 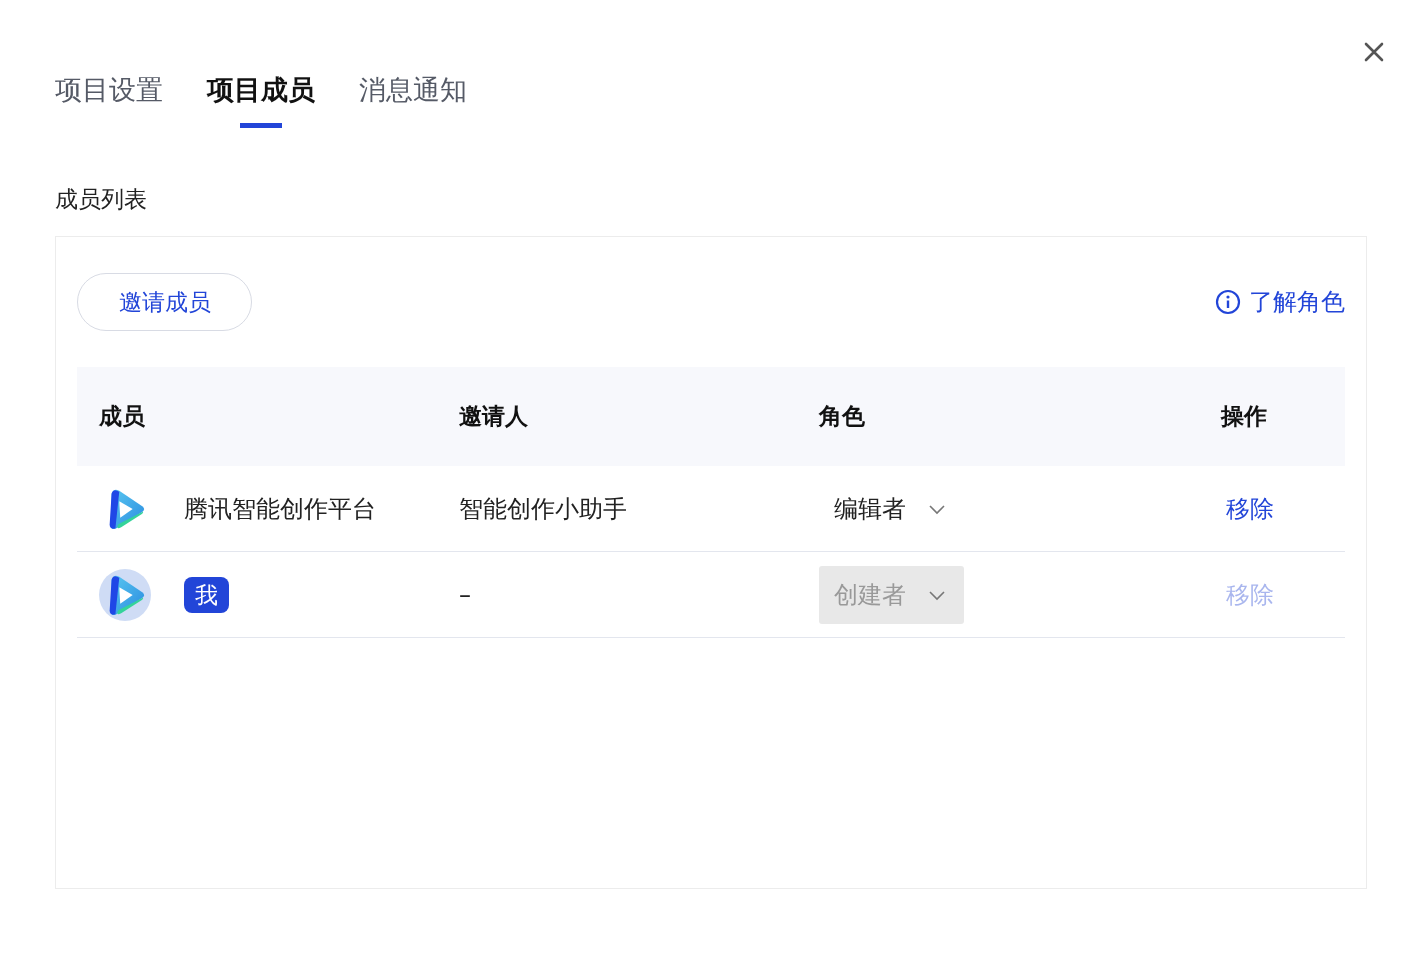 I want to click on roles-link: 了解角色, so click(x=1280, y=302).